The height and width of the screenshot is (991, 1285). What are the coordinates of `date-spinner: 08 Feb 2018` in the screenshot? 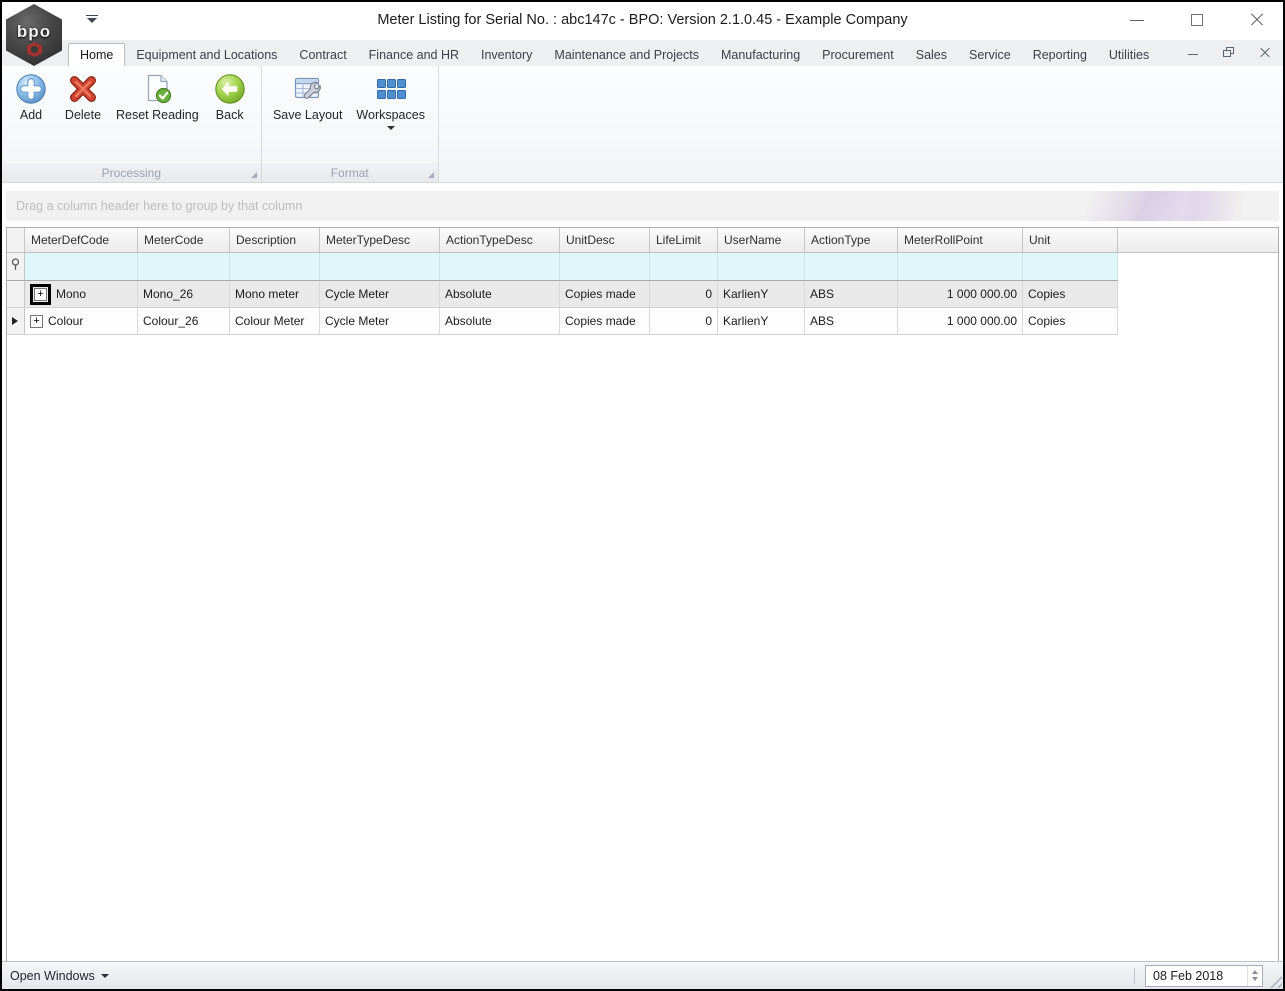 It's located at (1204, 975).